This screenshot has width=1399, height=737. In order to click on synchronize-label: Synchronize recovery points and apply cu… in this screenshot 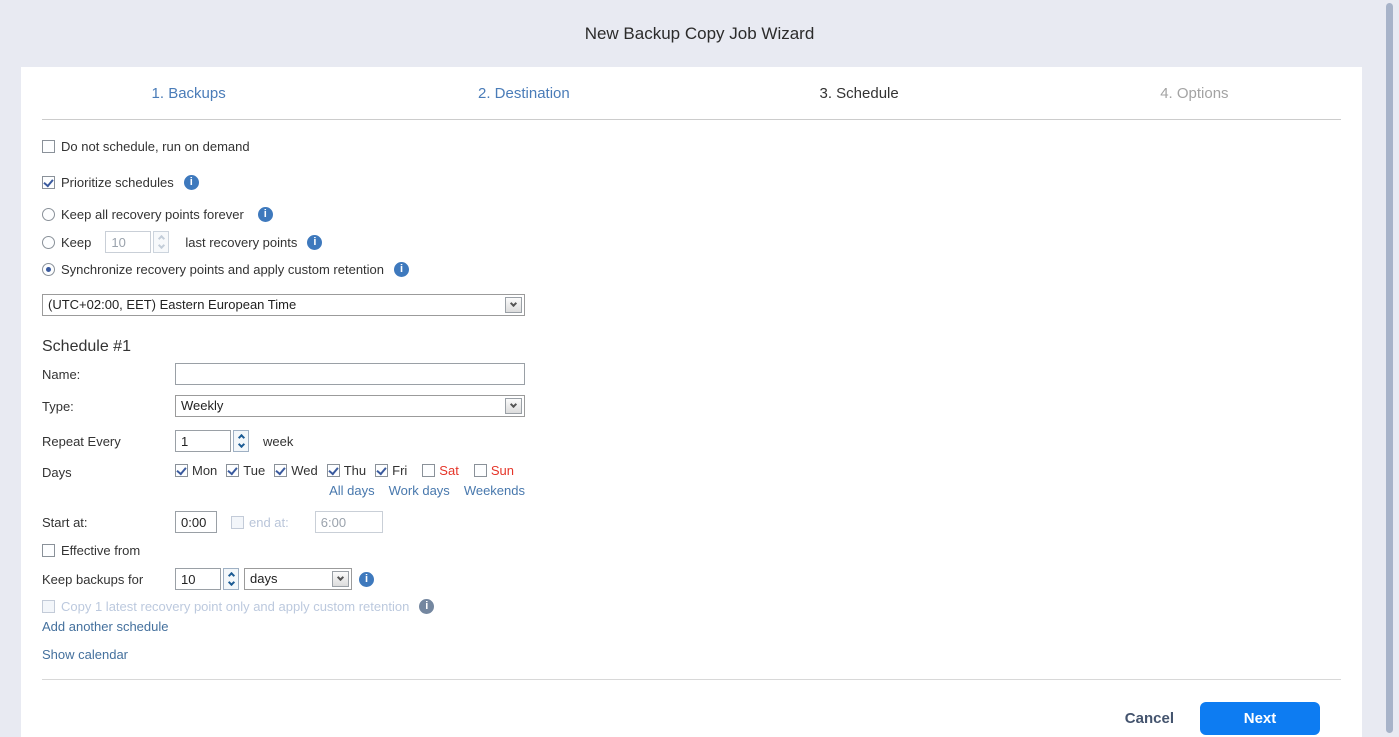, I will do `click(223, 269)`.